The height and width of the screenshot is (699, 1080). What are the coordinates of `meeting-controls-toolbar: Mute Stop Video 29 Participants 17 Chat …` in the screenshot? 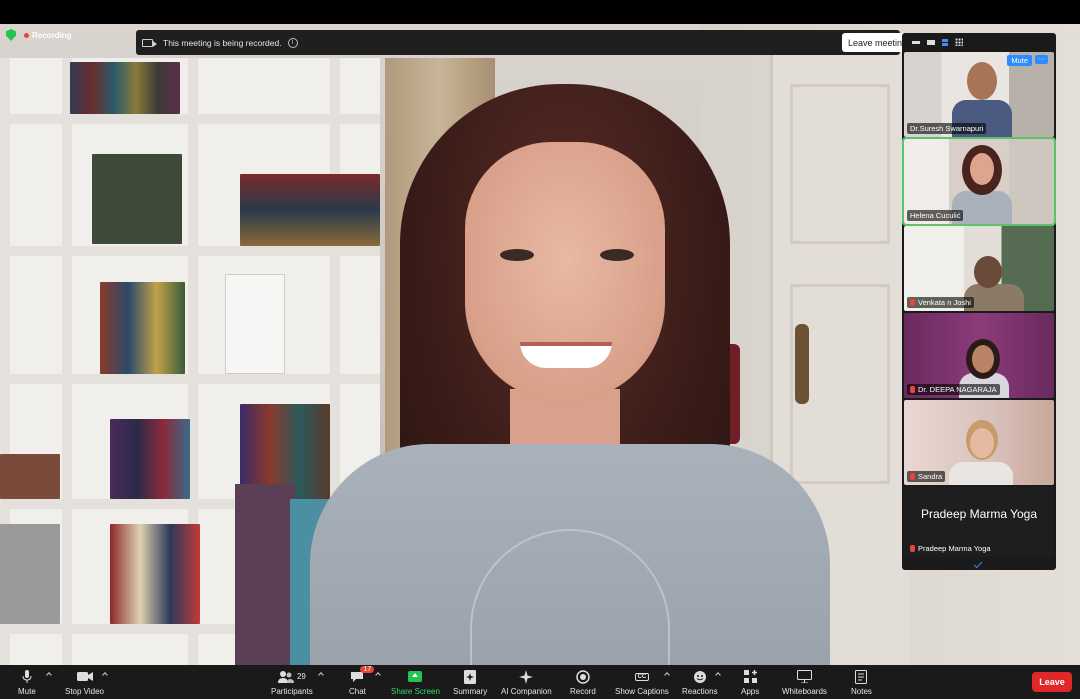 It's located at (540, 682).